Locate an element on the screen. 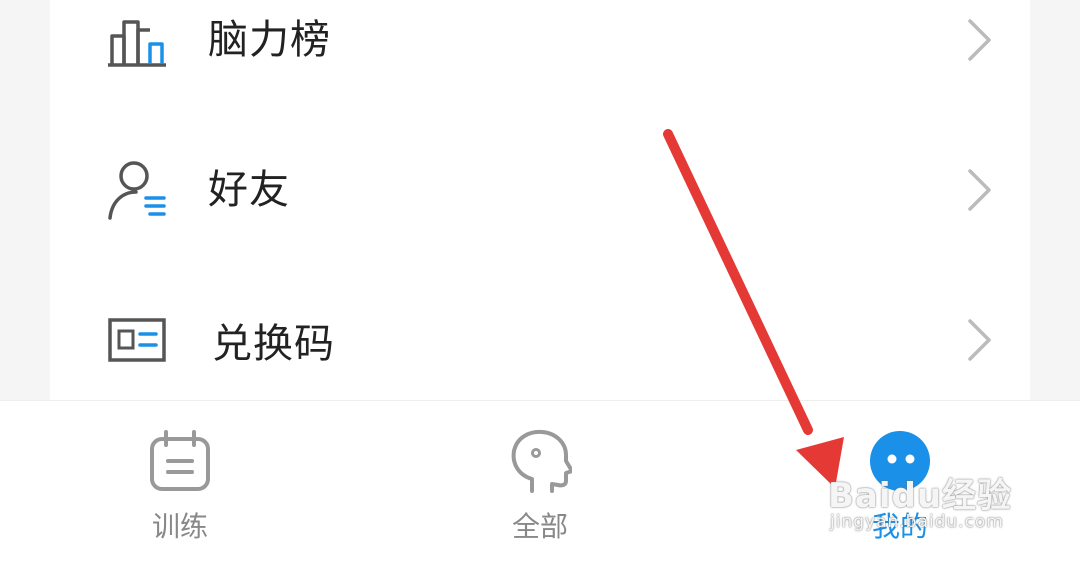  watermark-url-text: jingyan.baidu.com is located at coordinates (917, 522).